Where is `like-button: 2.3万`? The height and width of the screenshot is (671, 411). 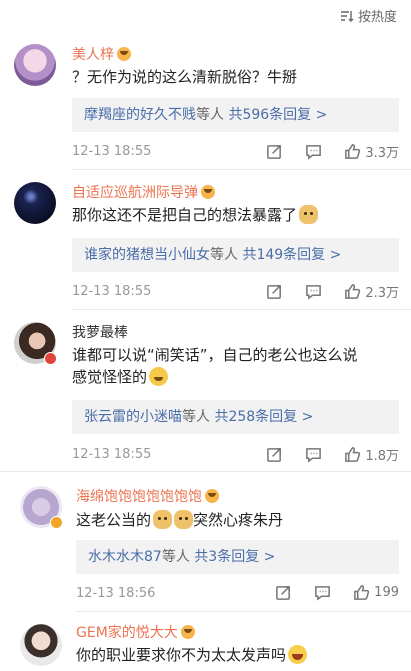 like-button: 2.3万 is located at coordinates (371, 291).